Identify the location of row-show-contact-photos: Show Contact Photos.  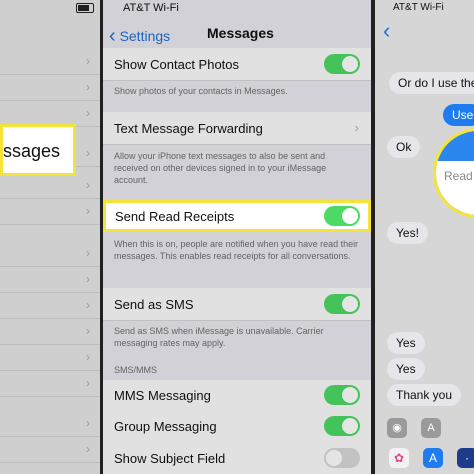
(237, 64).